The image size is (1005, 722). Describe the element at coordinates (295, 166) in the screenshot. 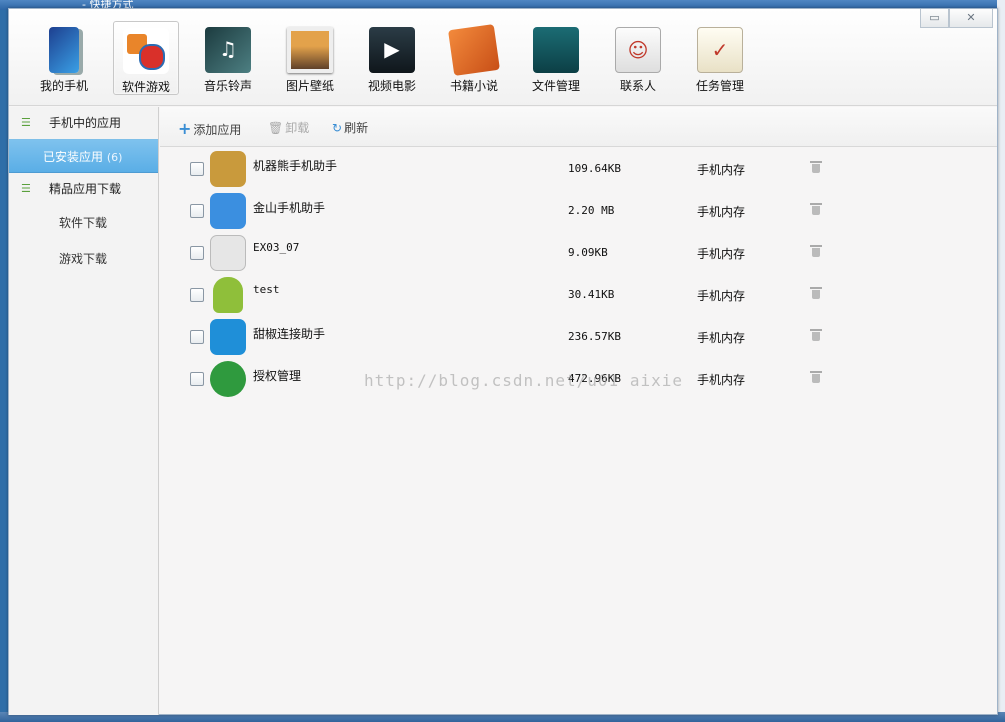

I see `app-name: 机器熊手机助手` at that location.